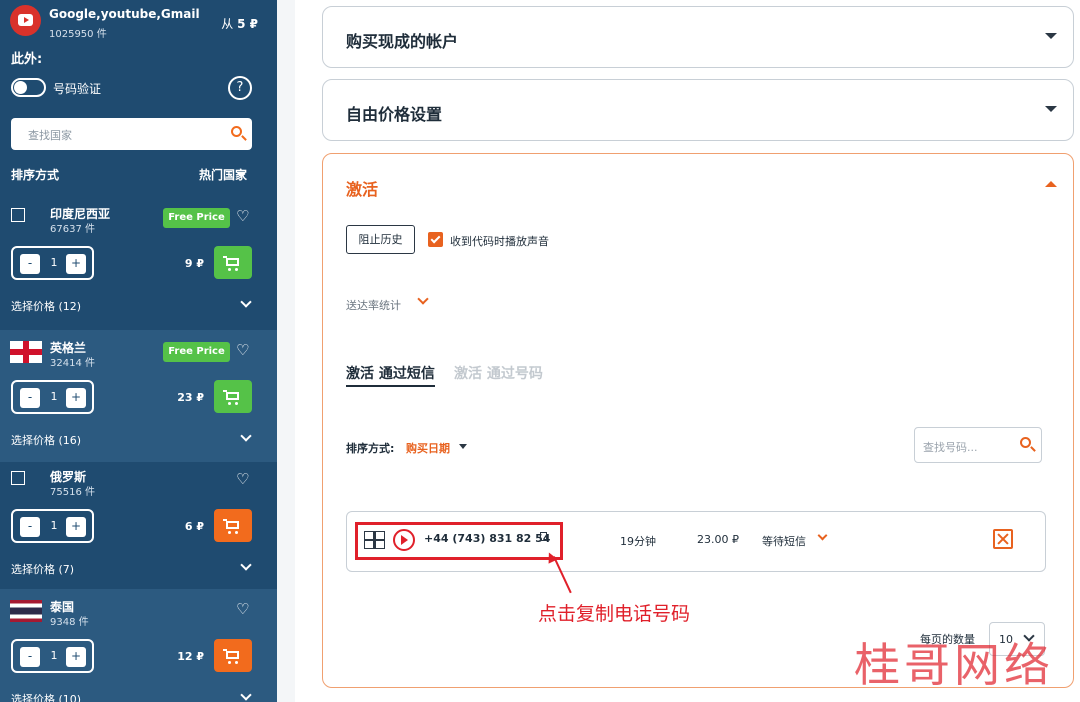  Describe the element at coordinates (698, 110) in the screenshot. I see `panel-free-price: 自由价格设置` at that location.